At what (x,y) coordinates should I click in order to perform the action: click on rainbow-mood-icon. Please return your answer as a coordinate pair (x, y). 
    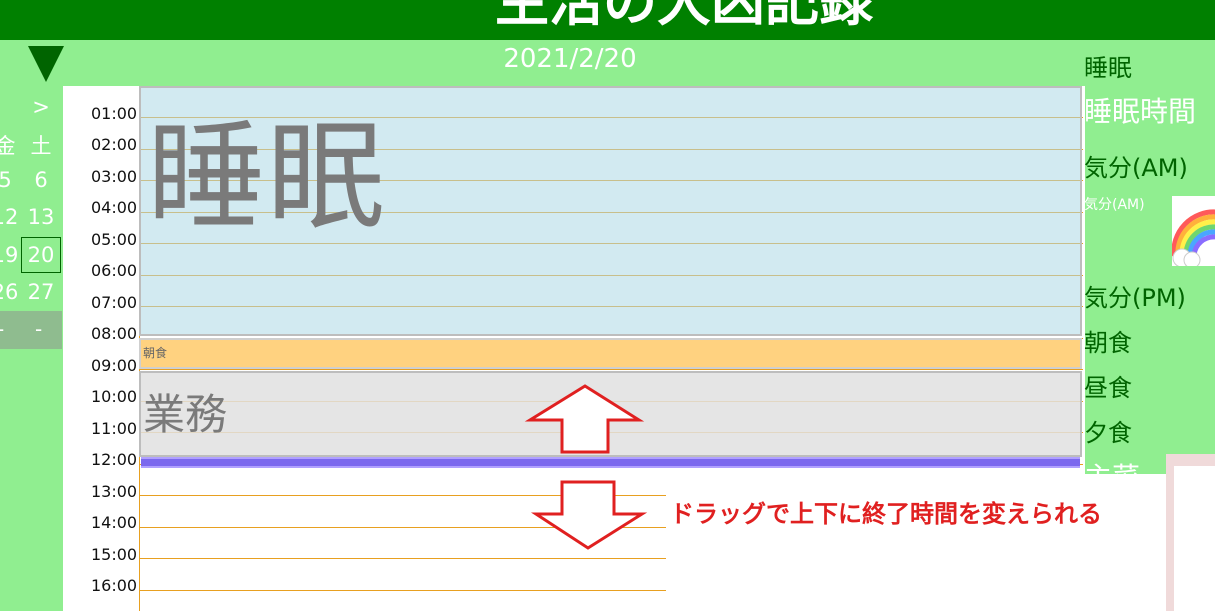
    Looking at the image, I should click on (1193, 231).